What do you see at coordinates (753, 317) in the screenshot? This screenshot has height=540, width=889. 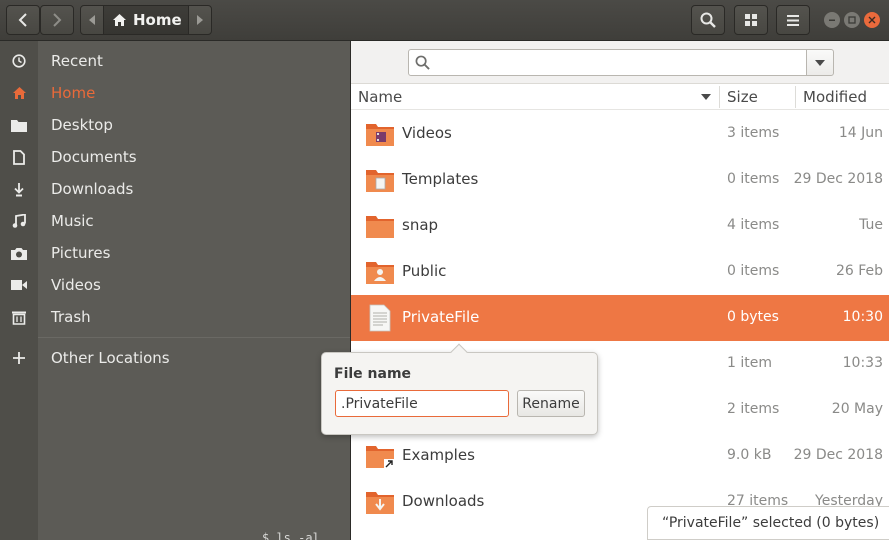 I see `file-size: 0 bytes` at bounding box center [753, 317].